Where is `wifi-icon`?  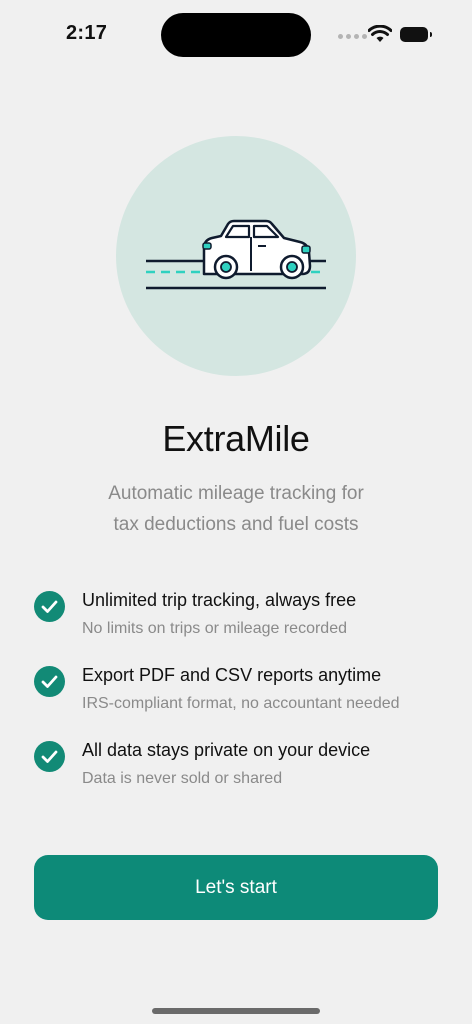
wifi-icon is located at coordinates (380, 33).